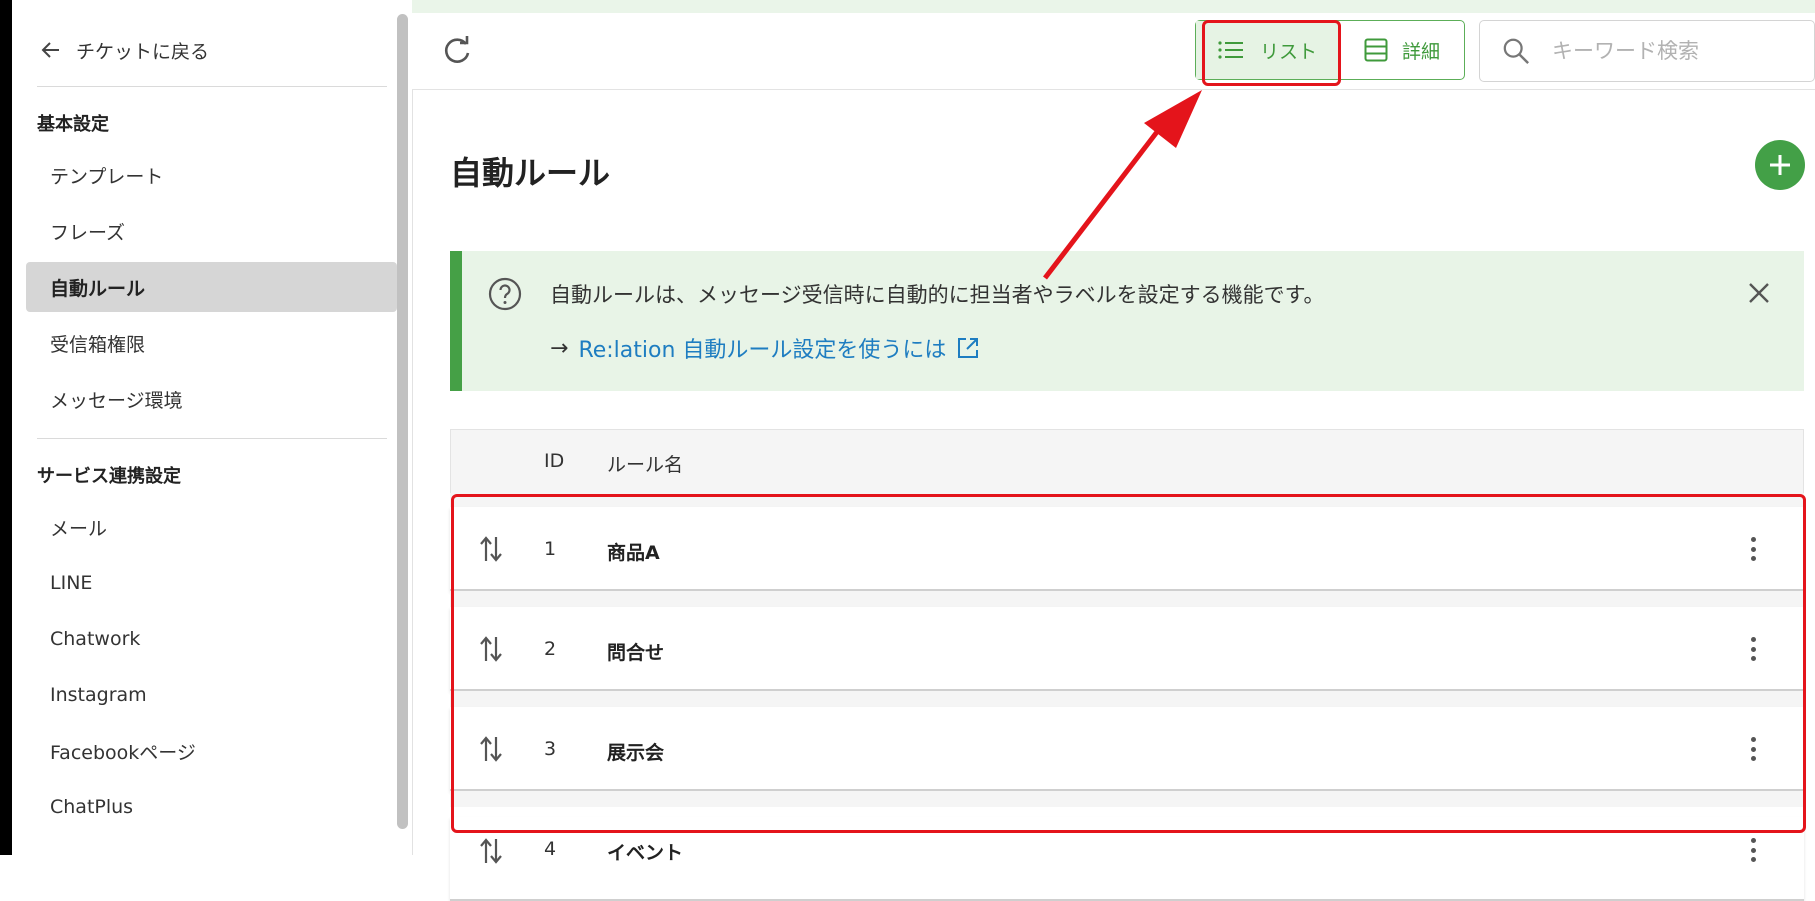  Describe the element at coordinates (211, 399) in the screenshot. I see `sidebar-item-message-environment: メッセージ環境` at that location.